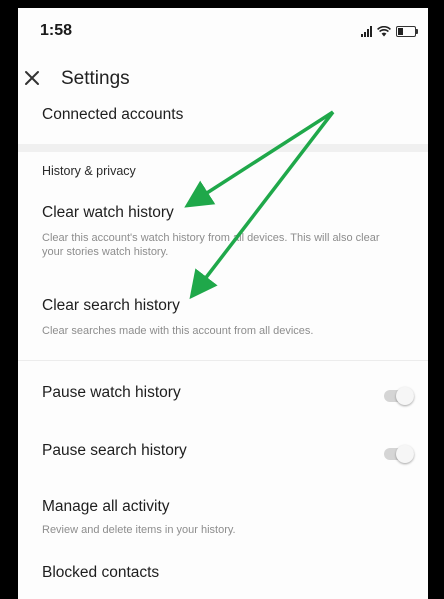 This screenshot has height=599, width=444. Describe the element at coordinates (111, 392) in the screenshot. I see `pause-watch-history-label: Pause watch history` at that location.